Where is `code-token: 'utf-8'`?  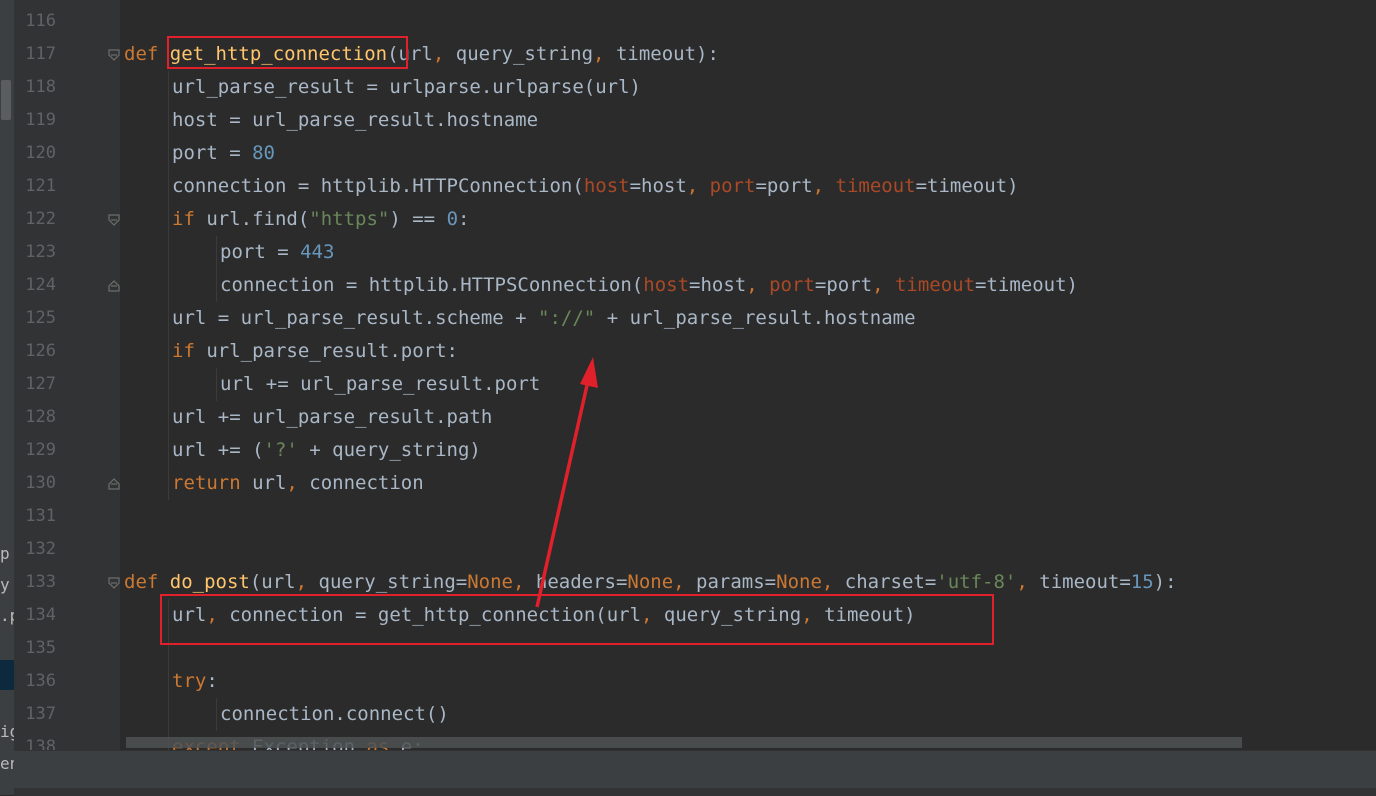
code-token: 'utf-8' is located at coordinates (976, 582).